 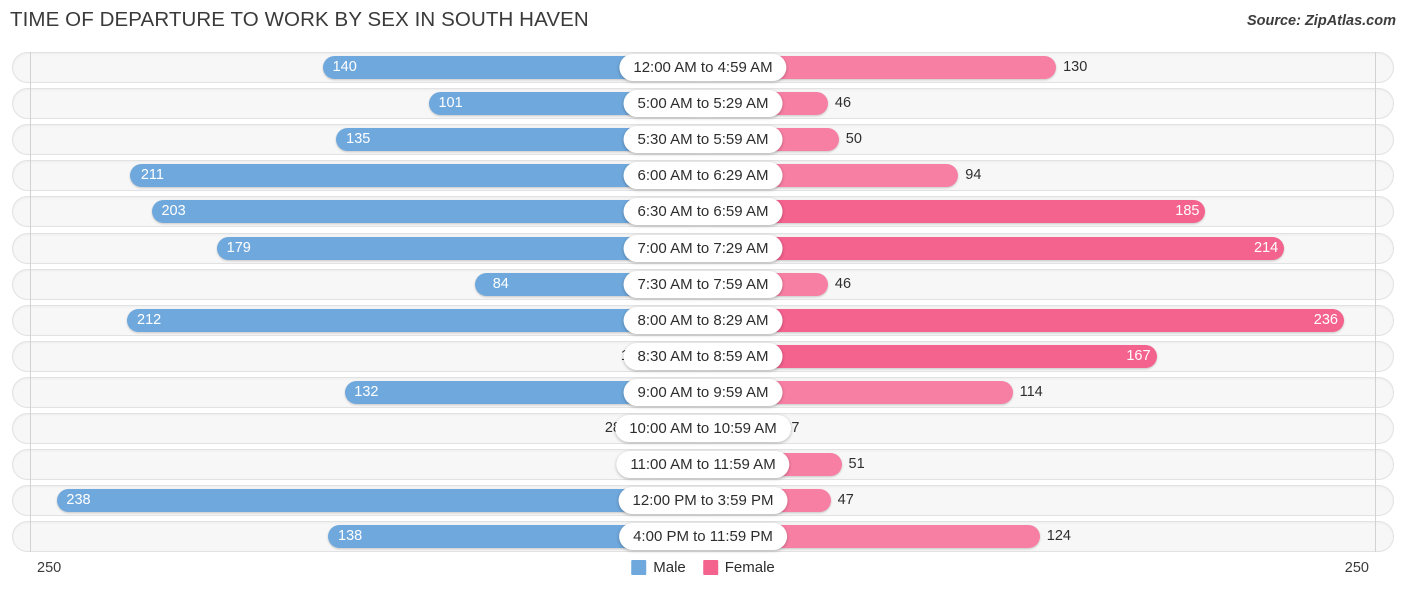 What do you see at coordinates (1356, 568) in the screenshot?
I see `axis-tick-right: 250` at bounding box center [1356, 568].